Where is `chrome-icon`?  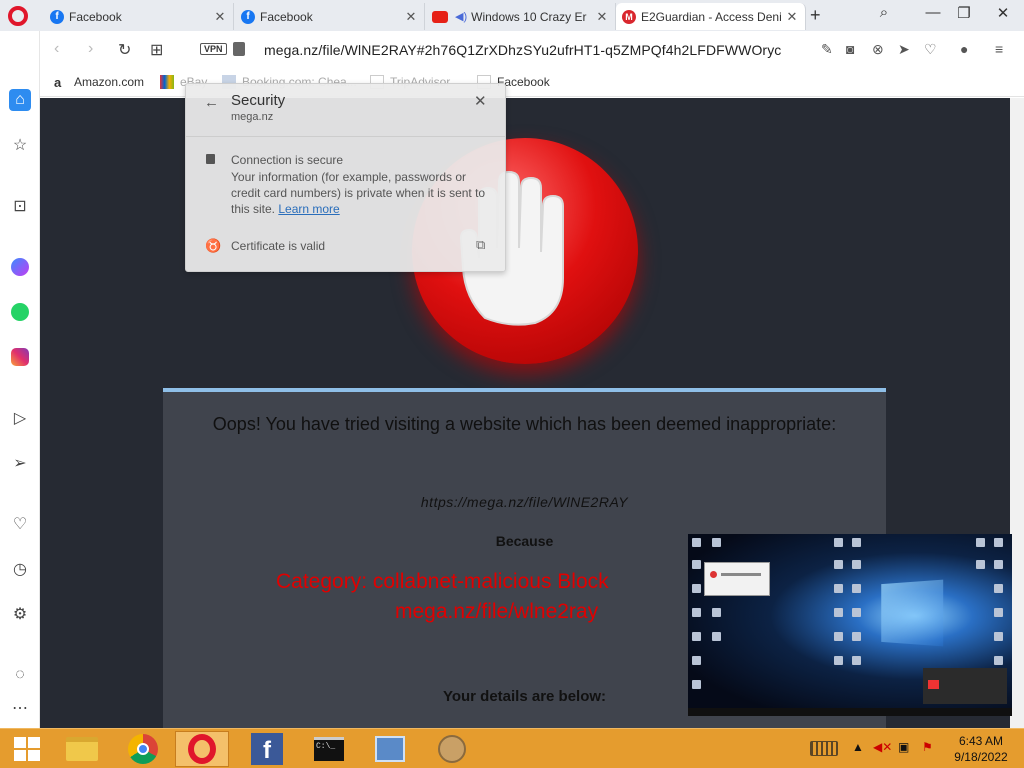
chrome-icon is located at coordinates (143, 749).